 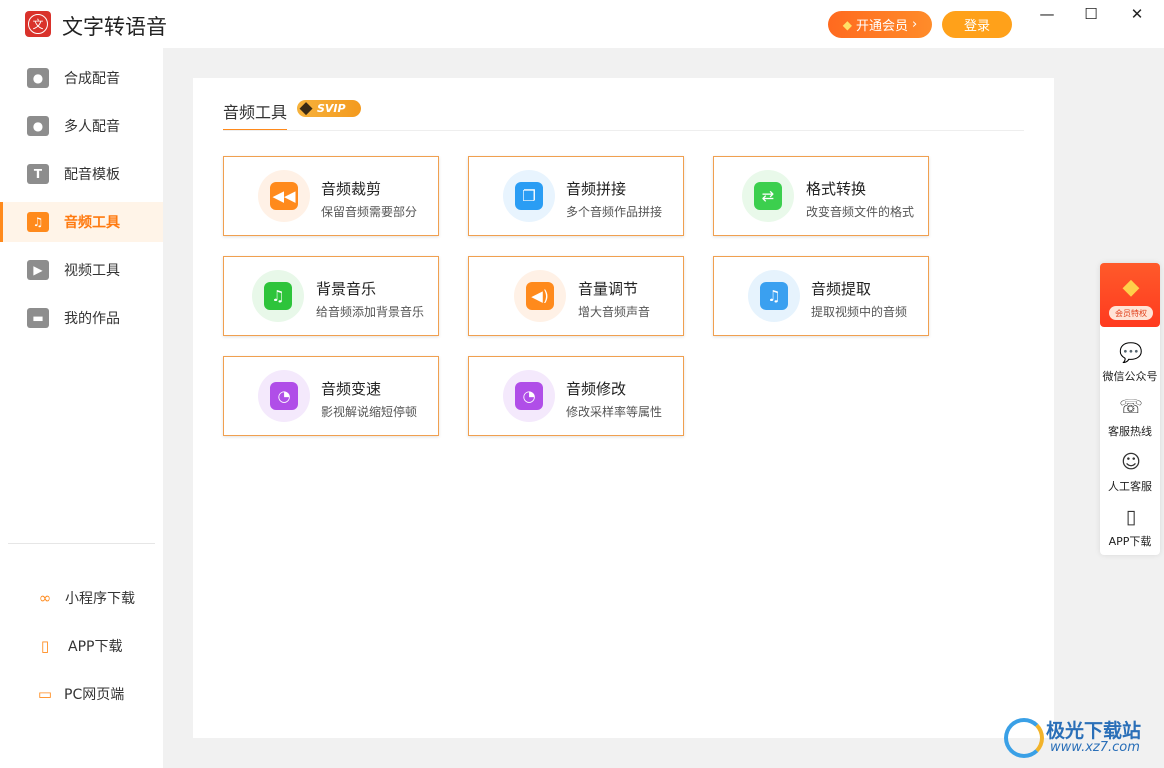 I want to click on video-icon: ▶, so click(x=38, y=270).